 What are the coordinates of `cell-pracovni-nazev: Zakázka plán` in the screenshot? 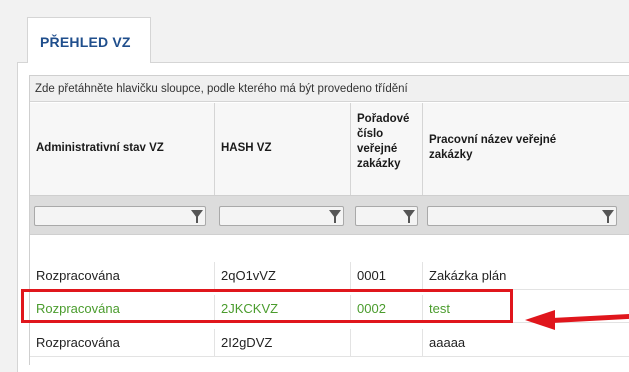 It's located at (468, 275).